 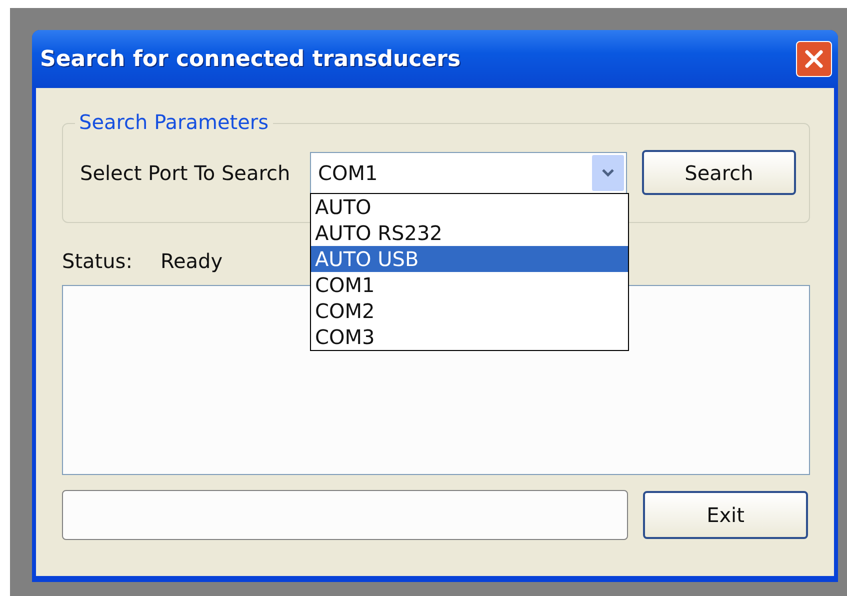 I want to click on close-icon, so click(x=814, y=59).